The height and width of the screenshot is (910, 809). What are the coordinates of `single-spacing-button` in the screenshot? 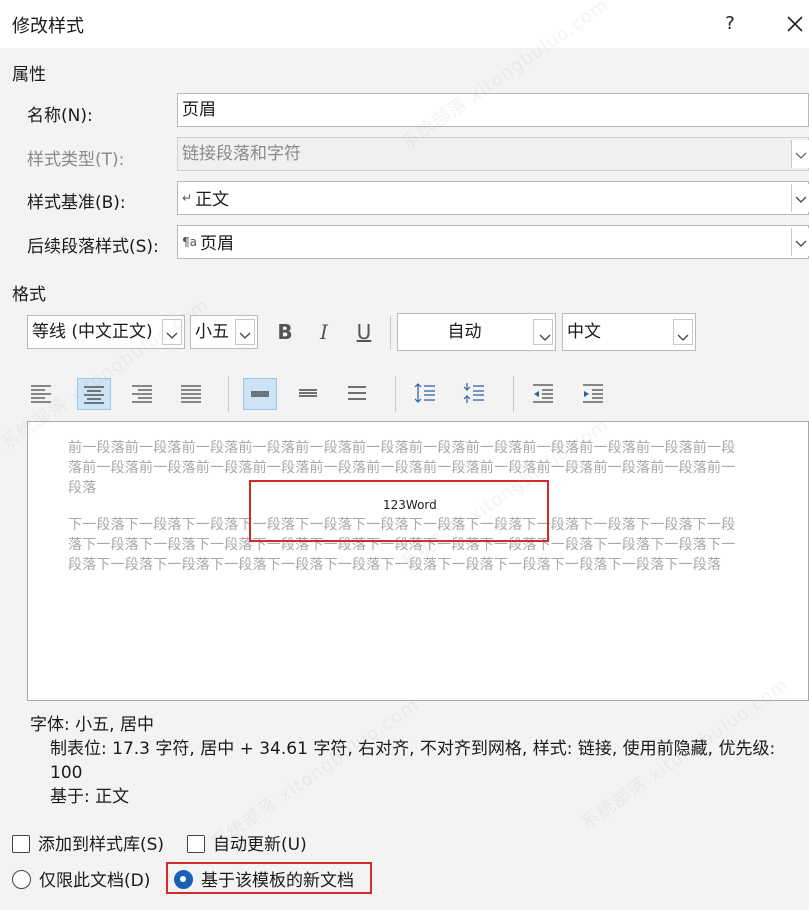 It's located at (260, 394).